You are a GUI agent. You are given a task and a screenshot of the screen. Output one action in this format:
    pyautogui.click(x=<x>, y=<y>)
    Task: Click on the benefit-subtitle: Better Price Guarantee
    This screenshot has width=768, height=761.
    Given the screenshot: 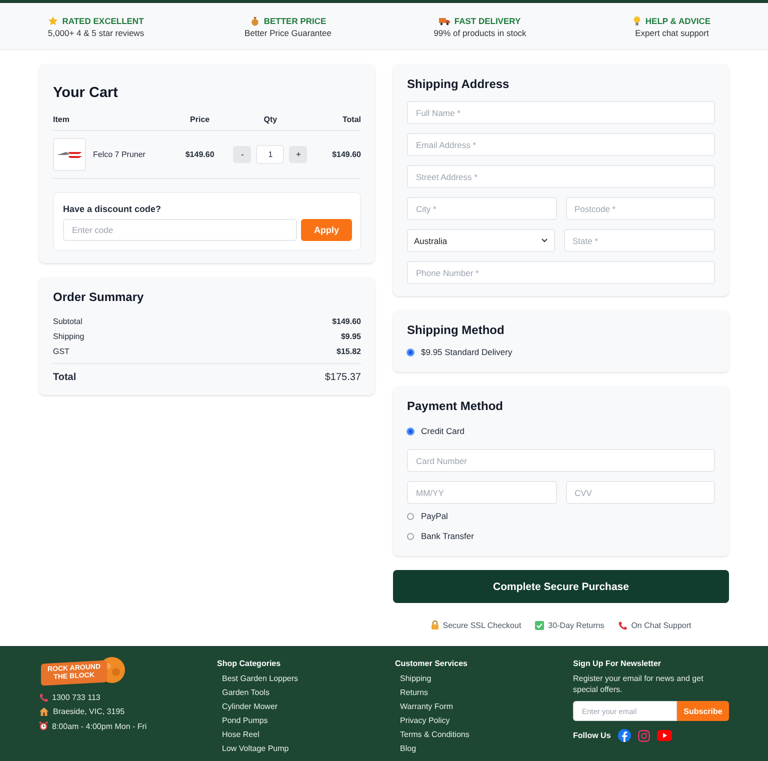 What is the action you would take?
    pyautogui.click(x=288, y=33)
    